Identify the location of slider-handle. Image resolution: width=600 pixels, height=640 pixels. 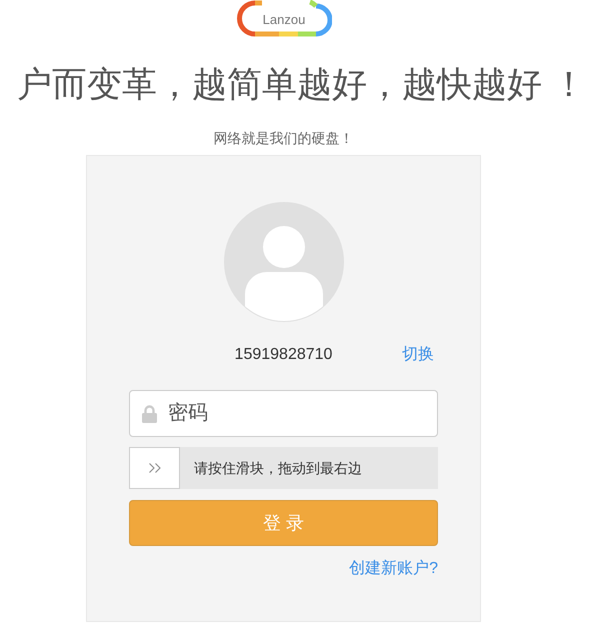
(154, 468).